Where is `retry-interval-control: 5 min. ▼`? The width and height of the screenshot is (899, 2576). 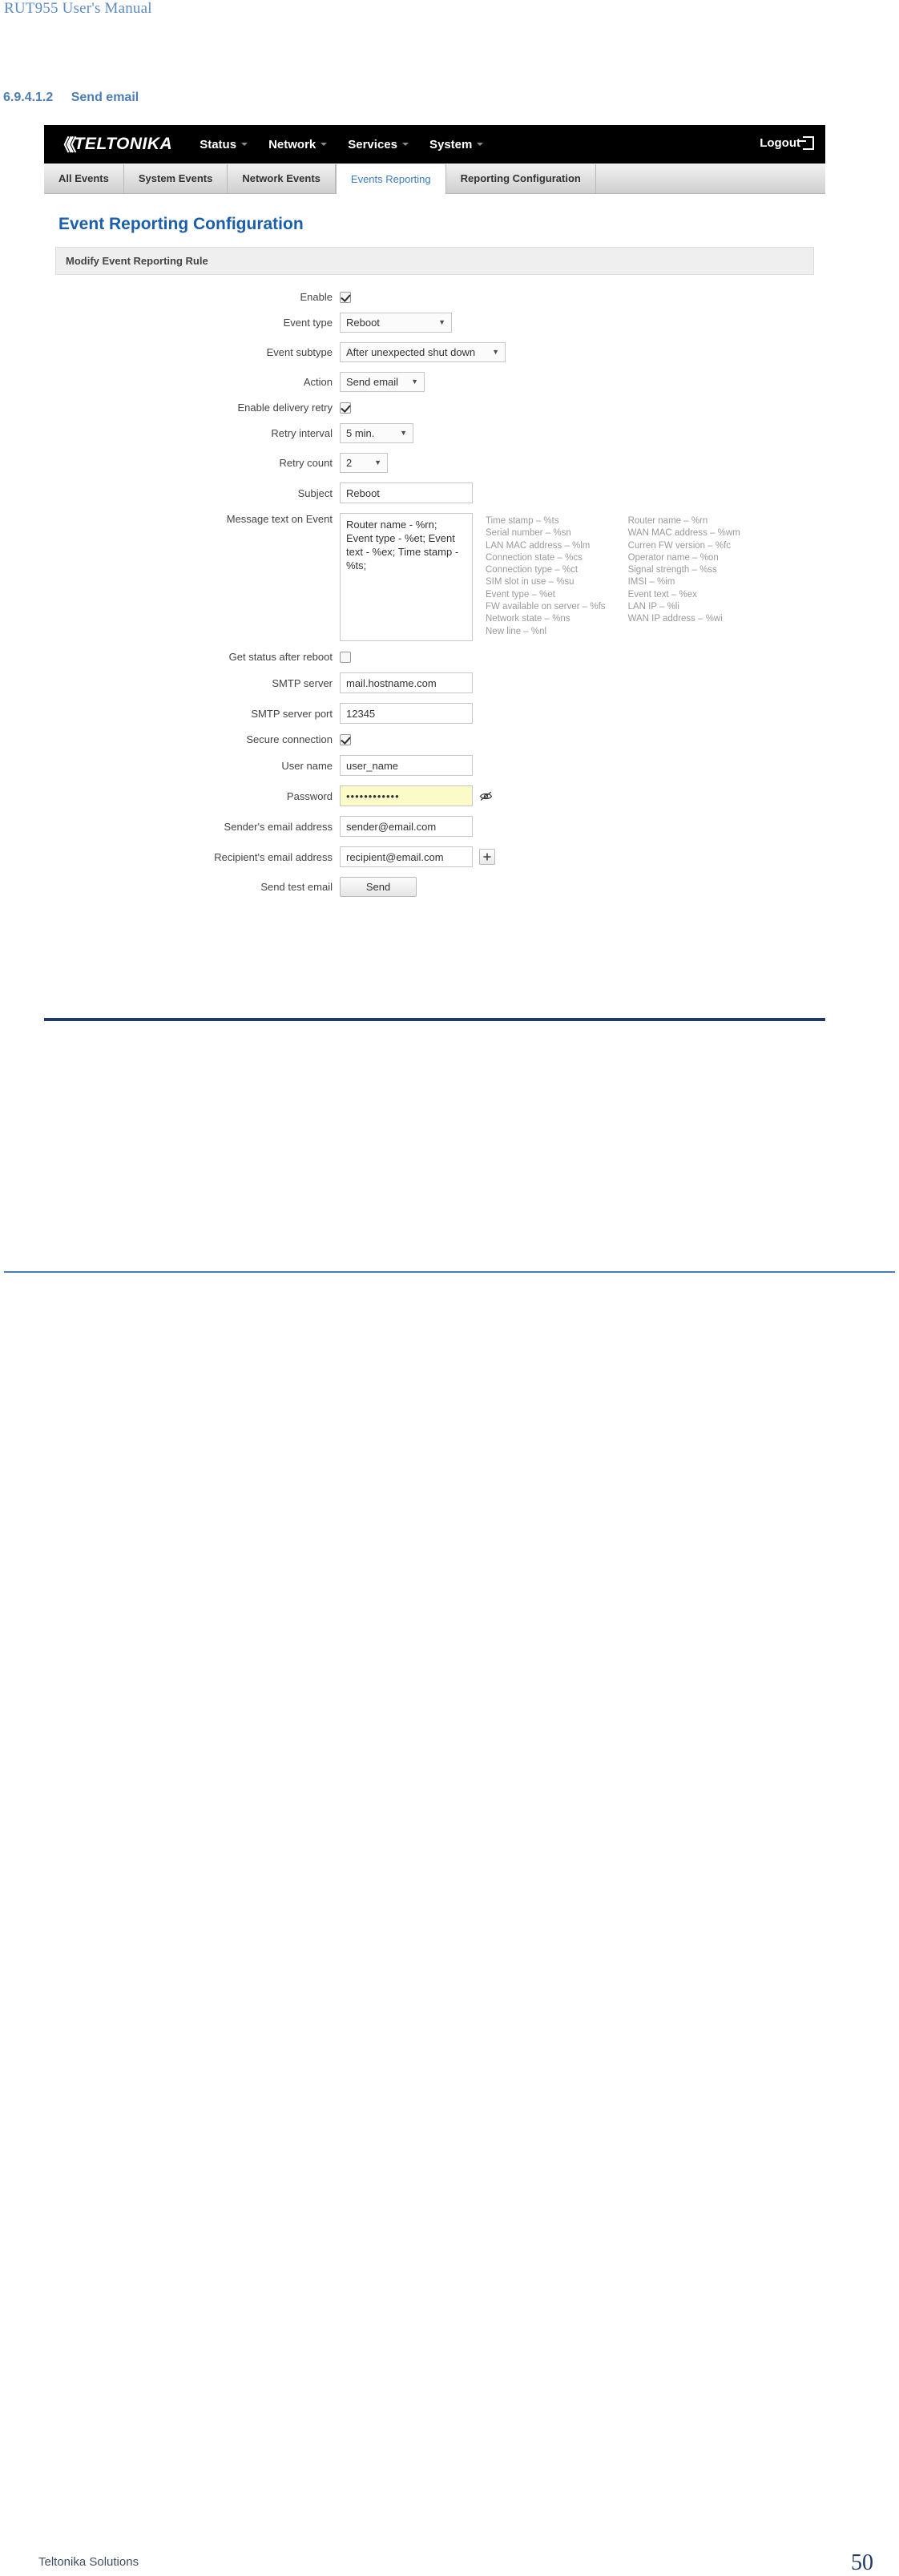
retry-interval-control: 5 min. ▼ is located at coordinates (376, 433).